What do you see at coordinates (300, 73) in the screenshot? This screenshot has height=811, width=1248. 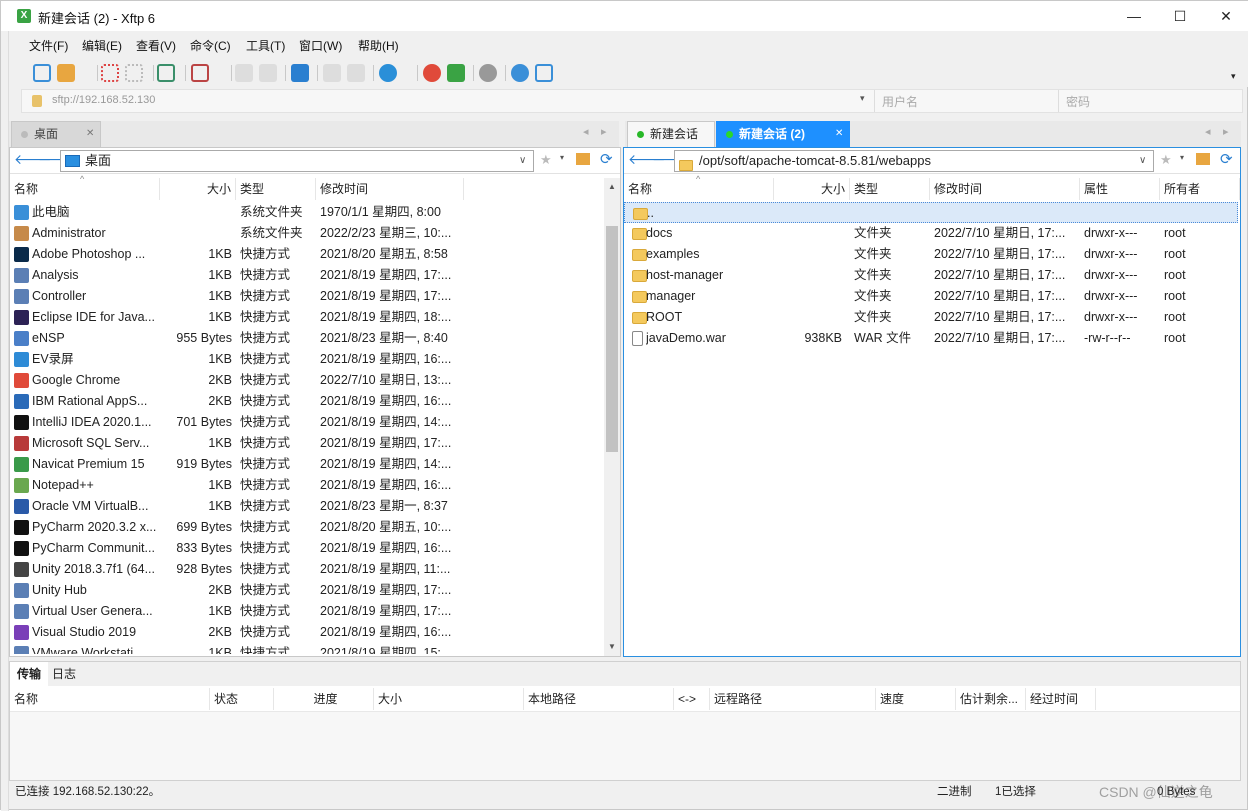 I see `sync-icon` at bounding box center [300, 73].